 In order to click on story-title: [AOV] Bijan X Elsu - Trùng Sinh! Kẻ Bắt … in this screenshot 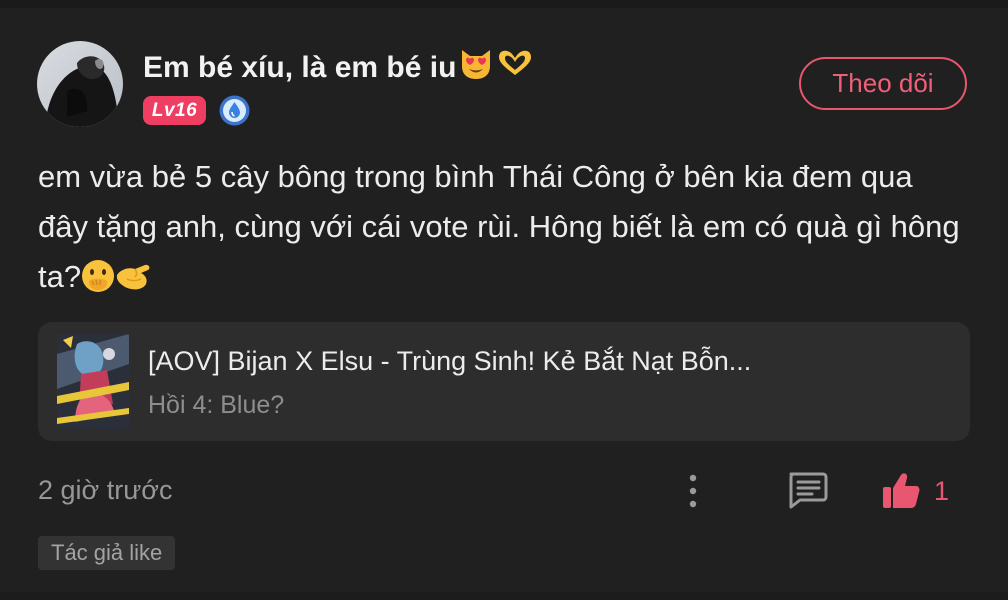, I will do `click(450, 361)`.